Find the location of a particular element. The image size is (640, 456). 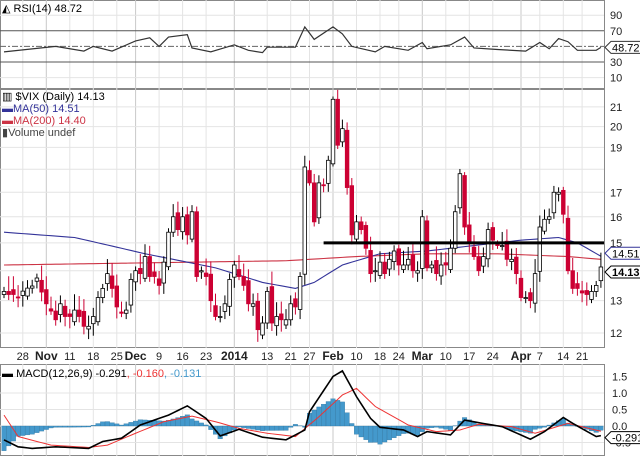

rsi-icon: ◭ is located at coordinates (8, 9).